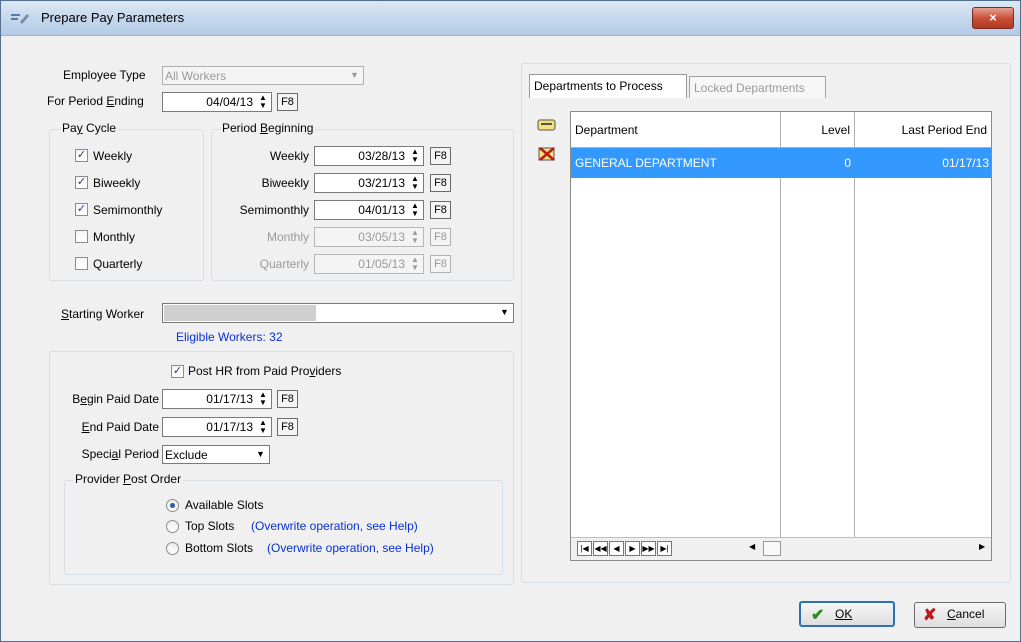 The width and height of the screenshot is (1021, 642). What do you see at coordinates (547, 154) in the screenshot?
I see `delete-department-icon` at bounding box center [547, 154].